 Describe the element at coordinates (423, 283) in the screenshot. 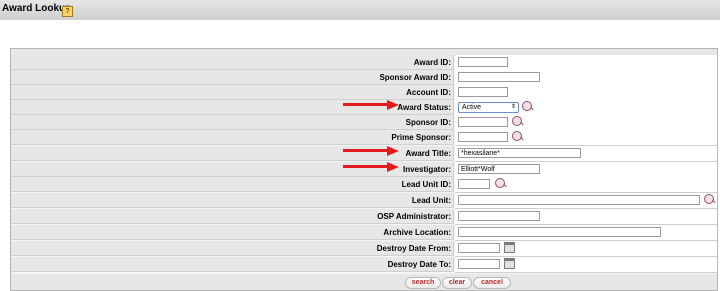

I see `search-button: search` at that location.